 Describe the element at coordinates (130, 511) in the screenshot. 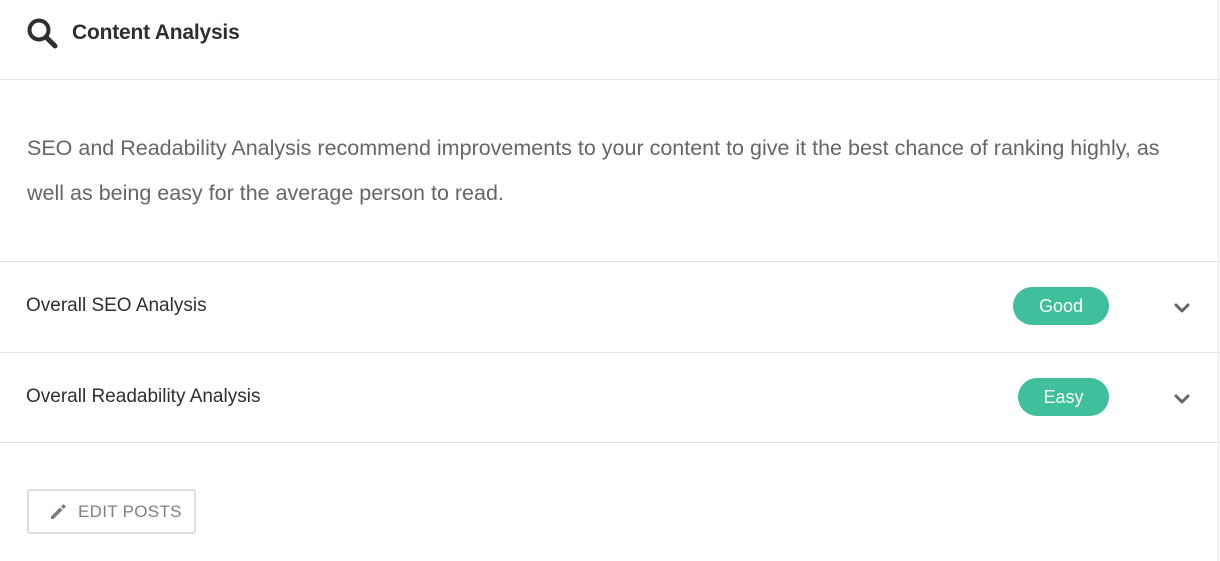

I see `edit-posts-label: EDIT POSTS` at that location.